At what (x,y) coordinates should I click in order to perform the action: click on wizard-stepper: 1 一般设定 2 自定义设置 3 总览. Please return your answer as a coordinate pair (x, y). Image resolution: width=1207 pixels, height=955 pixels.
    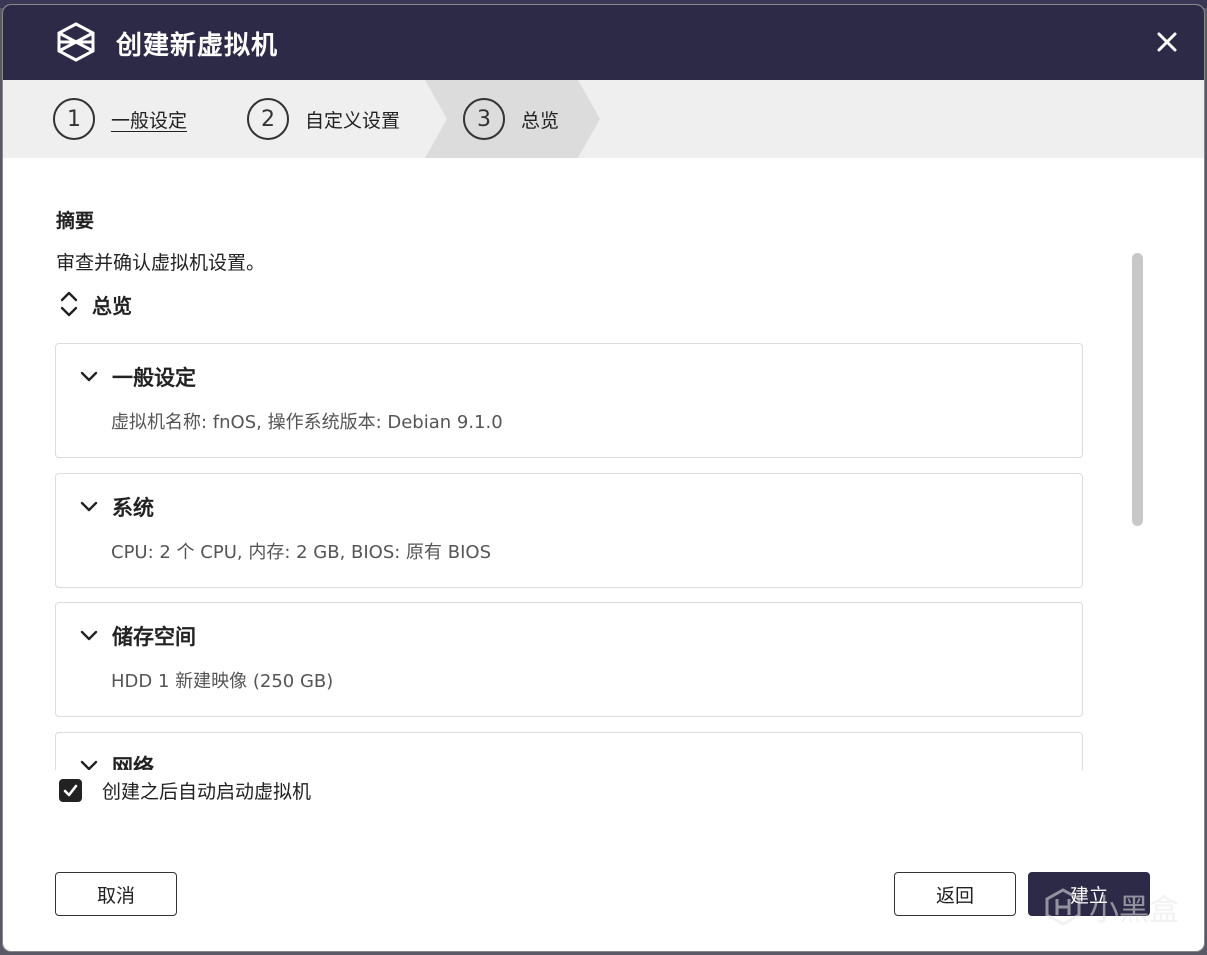
    Looking at the image, I should click on (603, 119).